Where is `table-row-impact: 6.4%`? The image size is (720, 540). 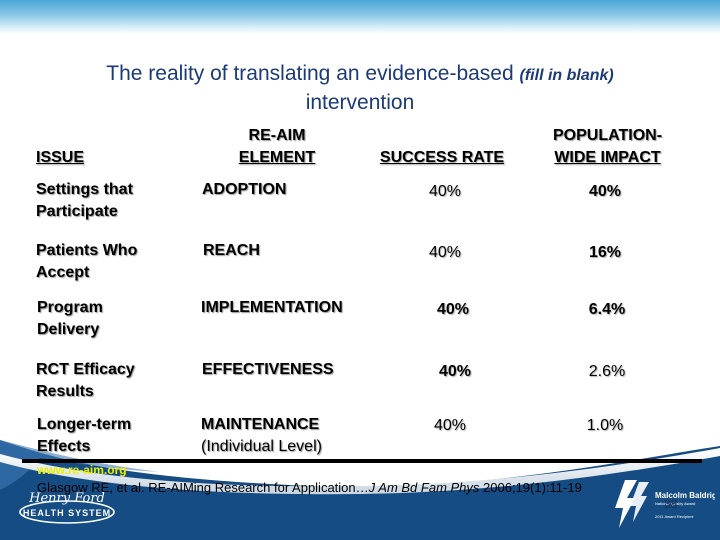
table-row-impact: 6.4% is located at coordinates (607, 309).